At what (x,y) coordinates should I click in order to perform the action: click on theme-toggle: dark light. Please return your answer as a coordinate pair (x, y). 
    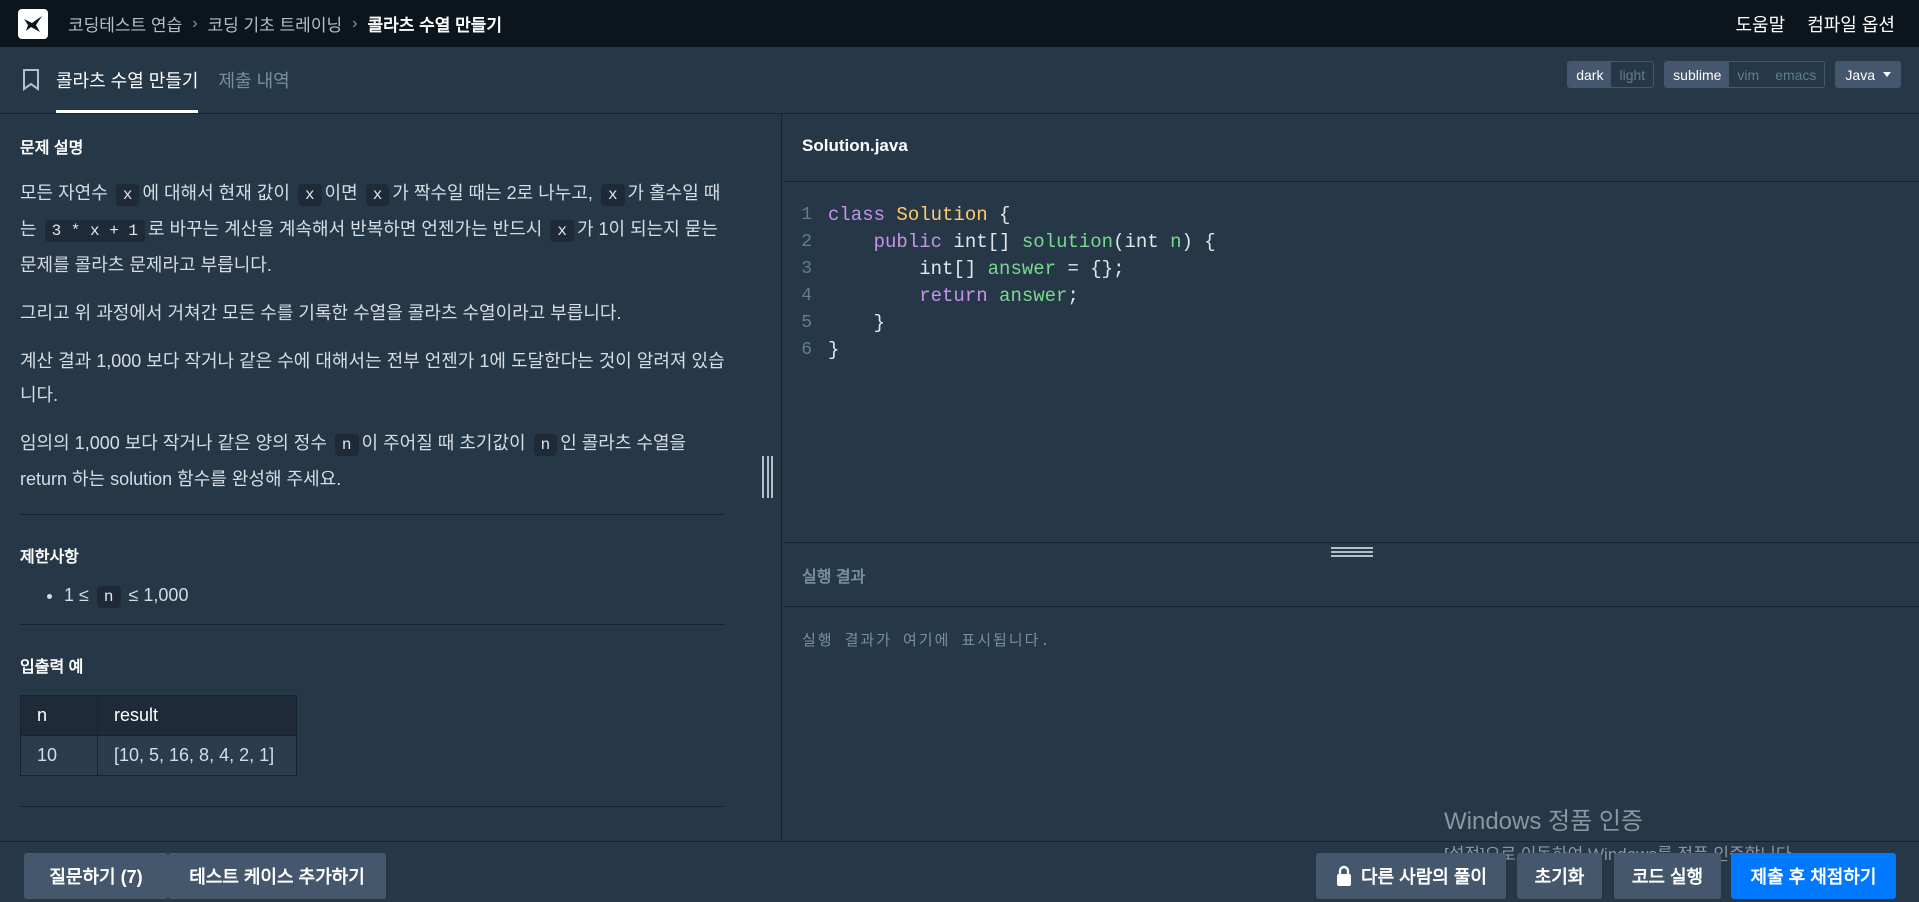
    Looking at the image, I should click on (1611, 74).